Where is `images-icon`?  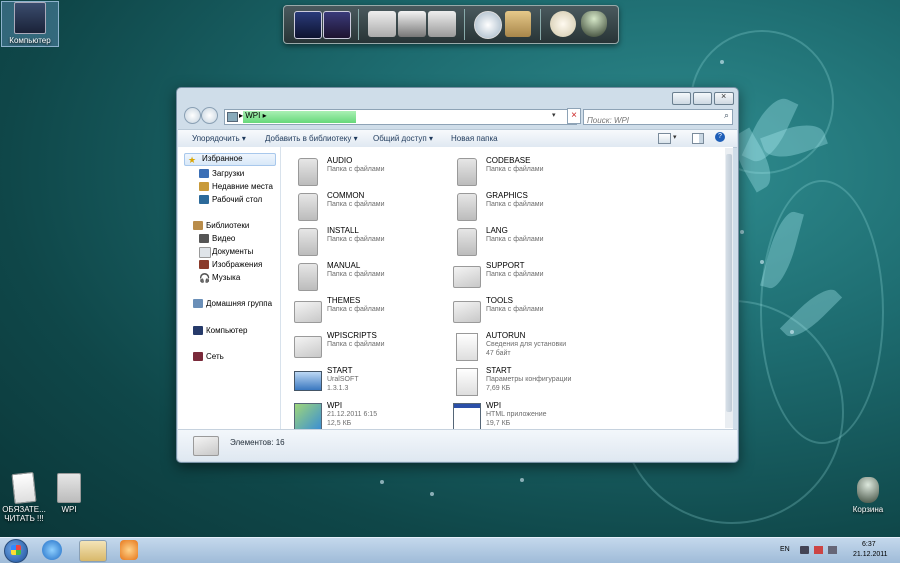 images-icon is located at coordinates (204, 264).